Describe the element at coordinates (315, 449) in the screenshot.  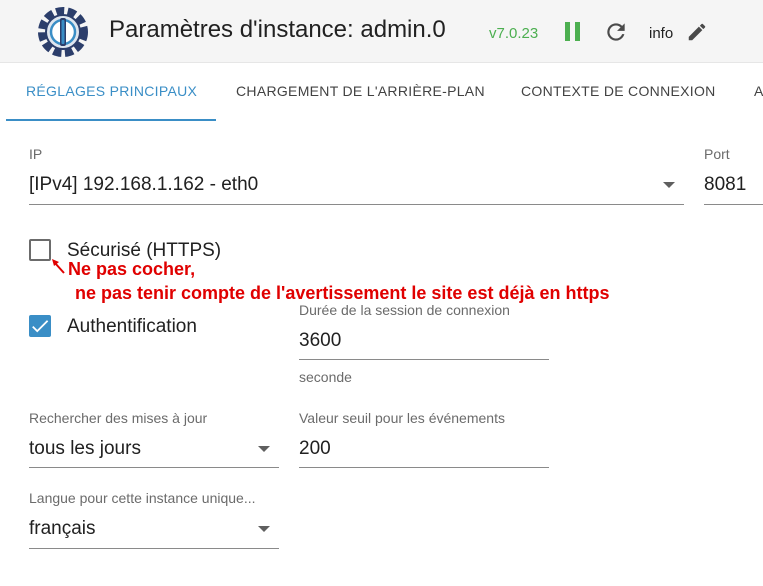
I see `threshold-input: 200` at that location.